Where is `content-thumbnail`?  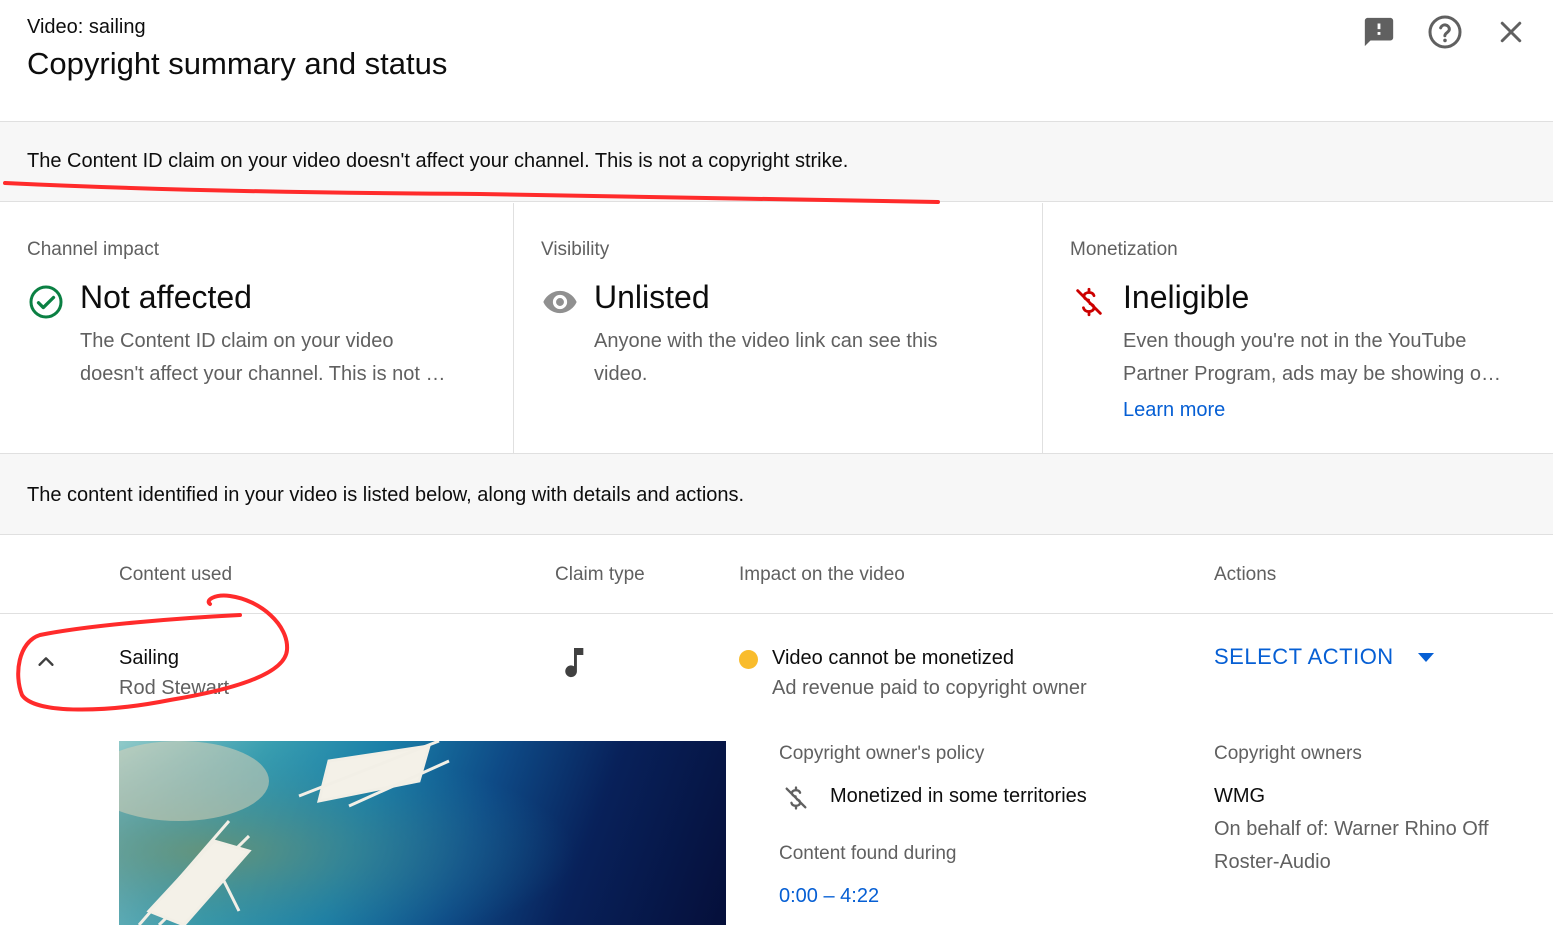
content-thumbnail is located at coordinates (422, 833).